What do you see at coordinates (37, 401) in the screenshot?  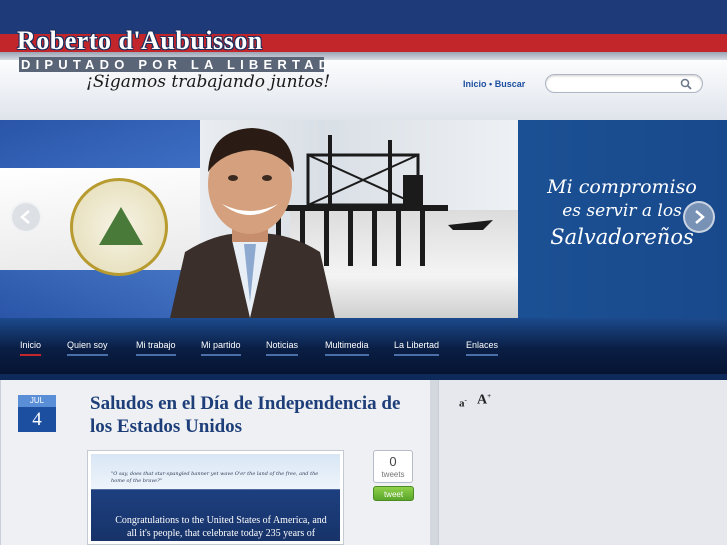 I see `post-date-month: JUL` at bounding box center [37, 401].